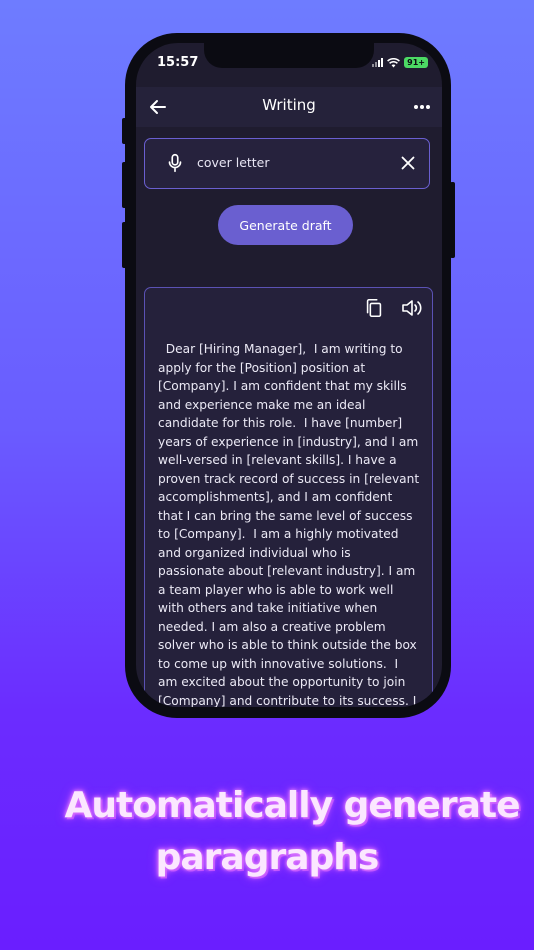  Describe the element at coordinates (292, 805) in the screenshot. I see `caption-line-1: Automatically generate` at that location.